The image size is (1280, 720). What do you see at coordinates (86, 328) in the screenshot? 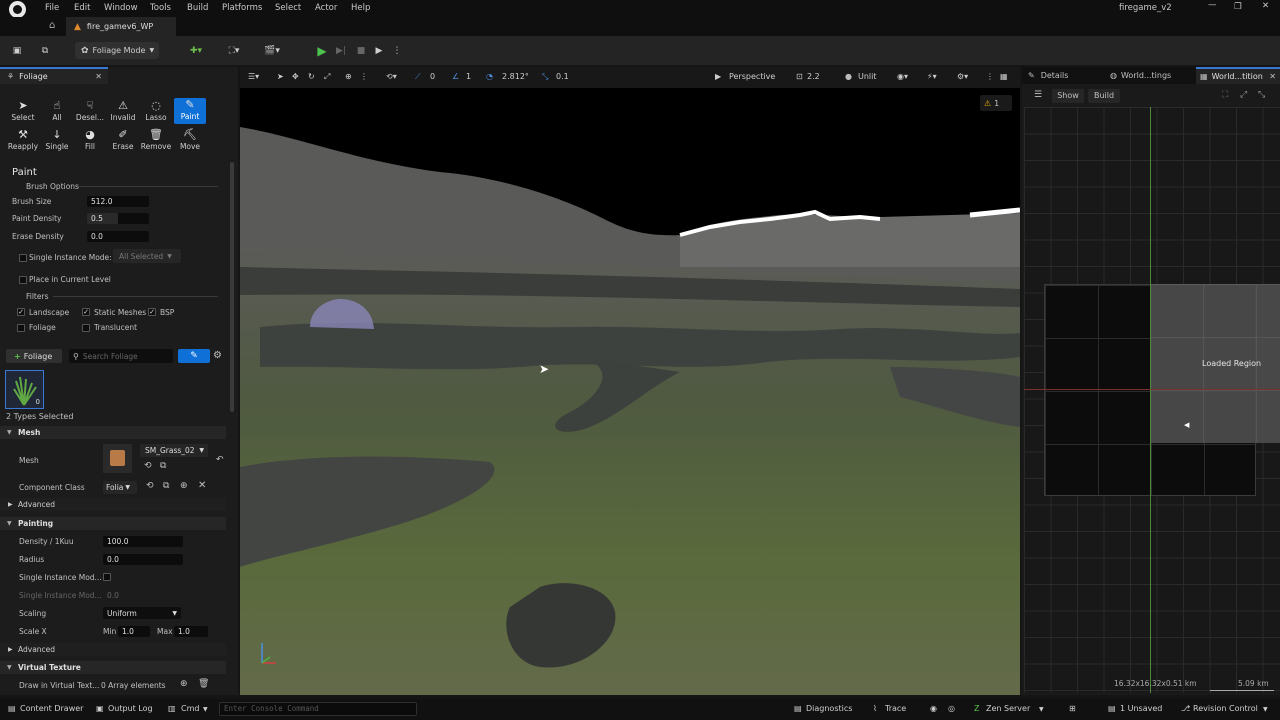
I see `filter-translucent-checkbox` at bounding box center [86, 328].